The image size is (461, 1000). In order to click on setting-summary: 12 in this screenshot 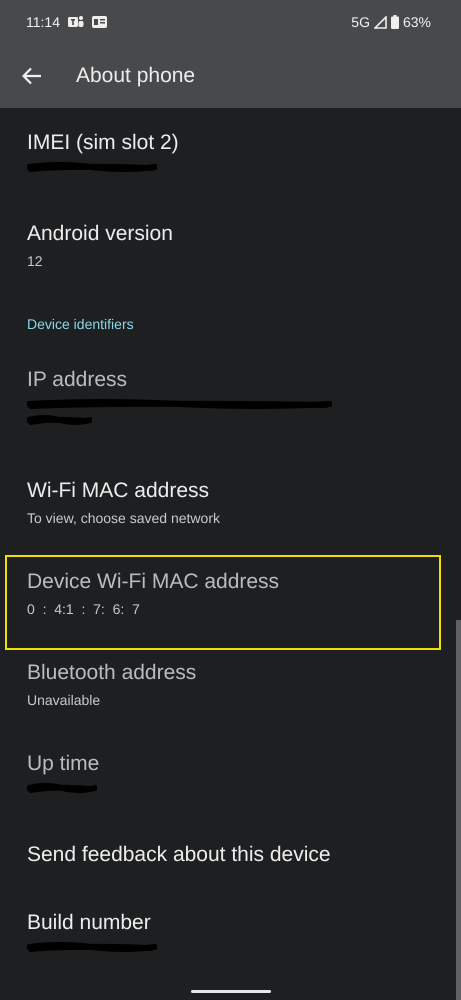, I will do `click(35, 261)`.